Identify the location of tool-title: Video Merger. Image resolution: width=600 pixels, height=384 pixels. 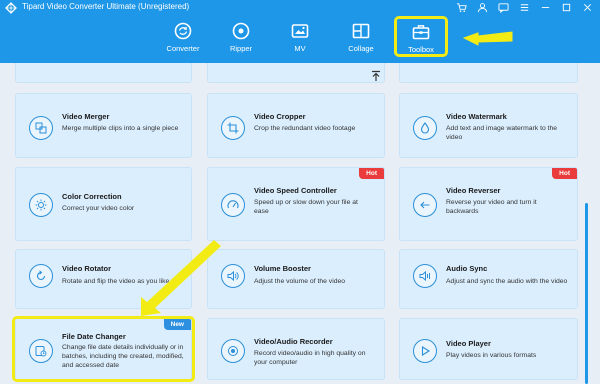
(86, 116).